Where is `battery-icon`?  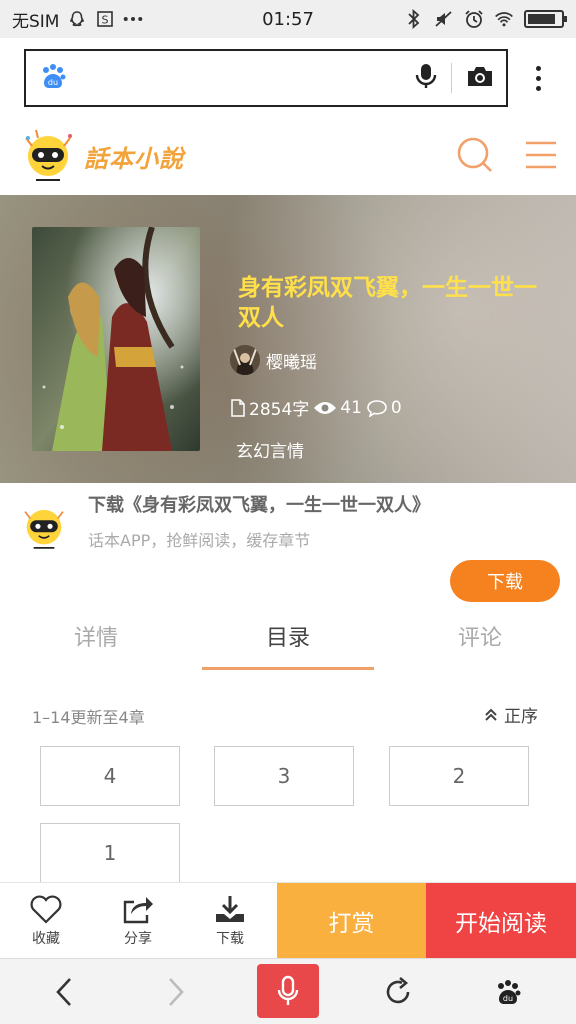 battery-icon is located at coordinates (545, 19).